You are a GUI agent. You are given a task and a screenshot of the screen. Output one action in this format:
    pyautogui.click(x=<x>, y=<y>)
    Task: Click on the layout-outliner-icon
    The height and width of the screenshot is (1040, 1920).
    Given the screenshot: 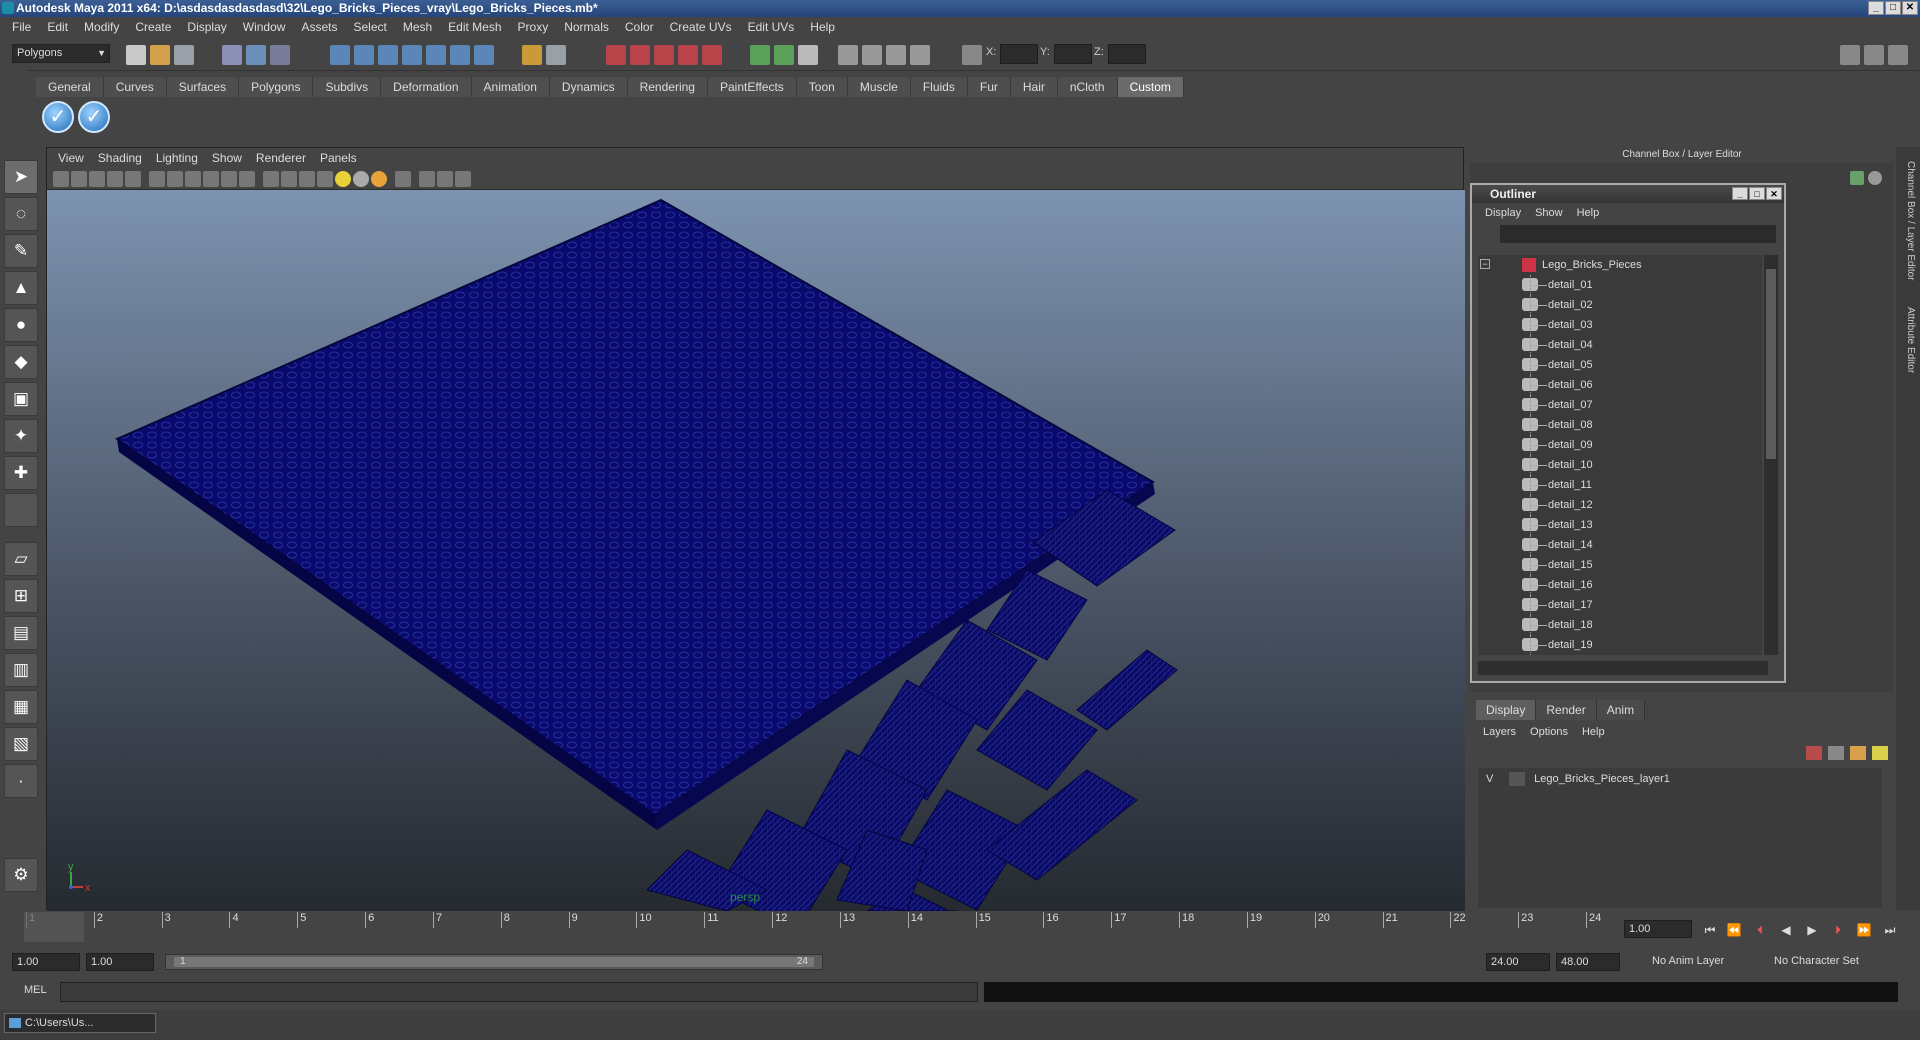 What is the action you would take?
    pyautogui.click(x=1898, y=55)
    